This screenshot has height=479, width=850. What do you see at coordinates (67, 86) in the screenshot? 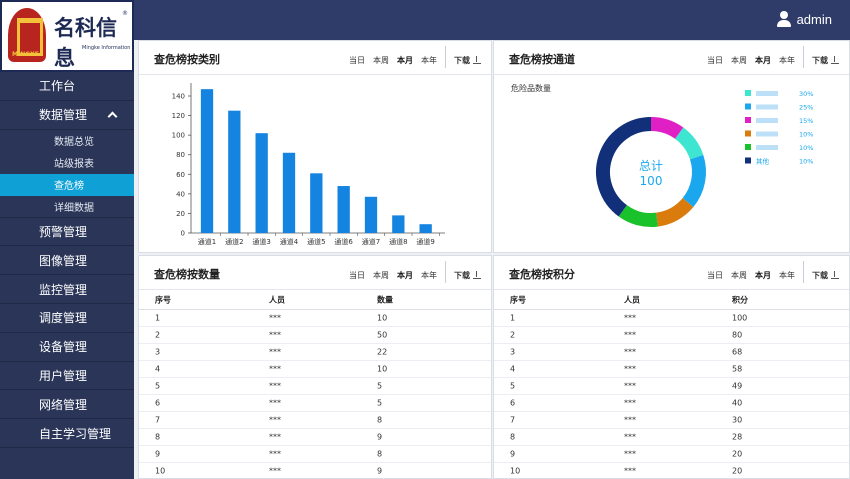
I see `sidebar-item-workbench: 工作台` at bounding box center [67, 86].